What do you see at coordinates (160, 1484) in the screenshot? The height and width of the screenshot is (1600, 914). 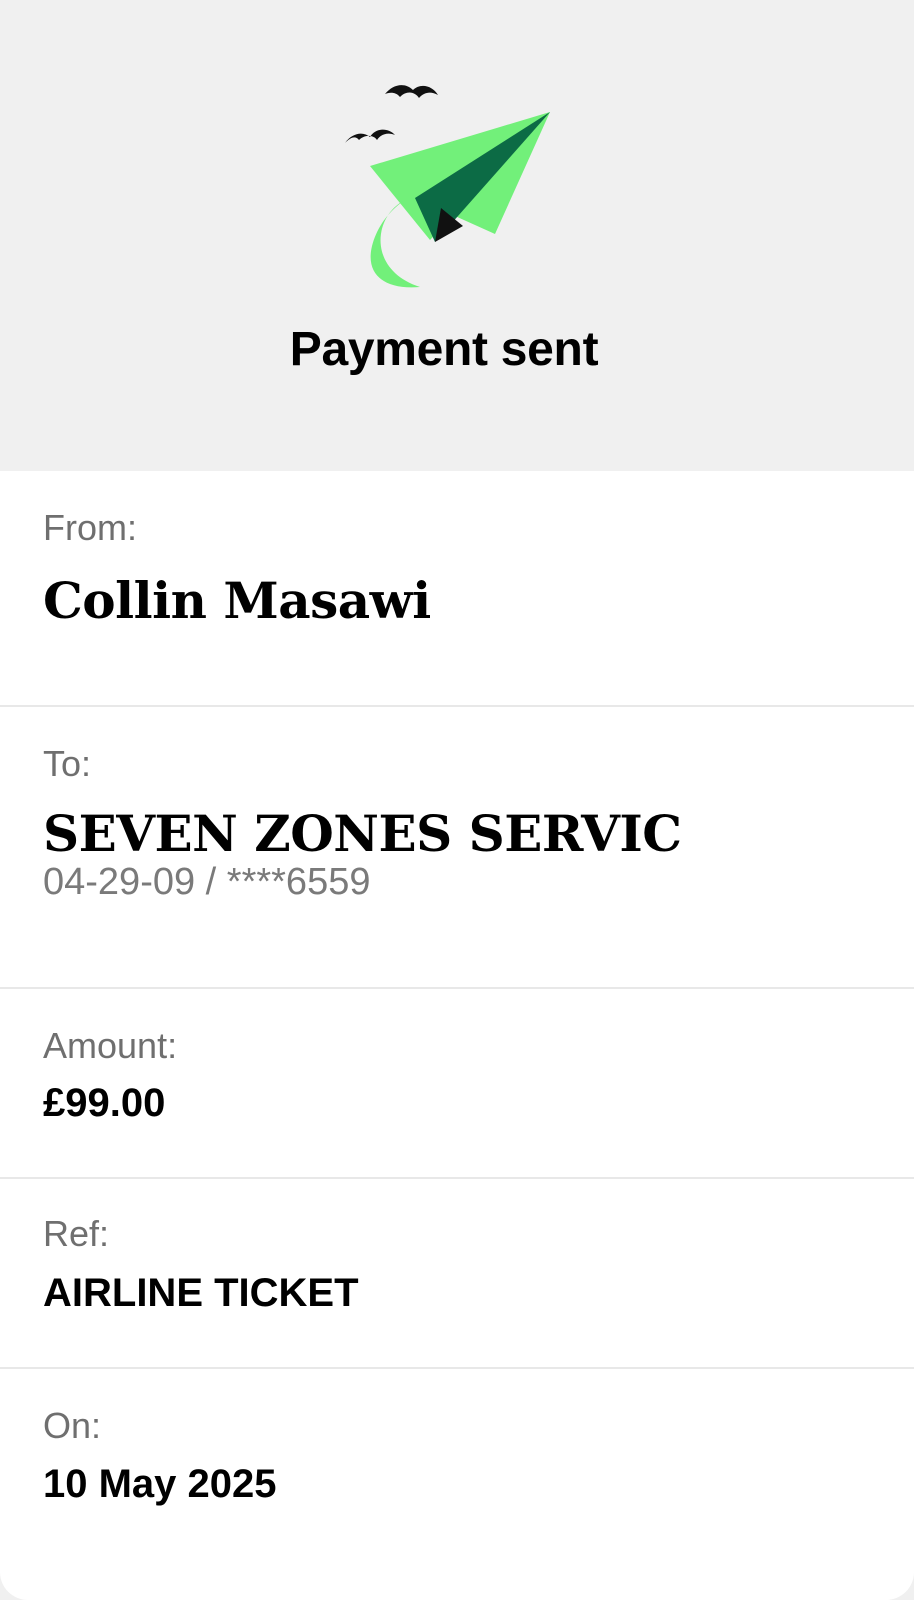 I see `date-value: 10 May 2025` at bounding box center [160, 1484].